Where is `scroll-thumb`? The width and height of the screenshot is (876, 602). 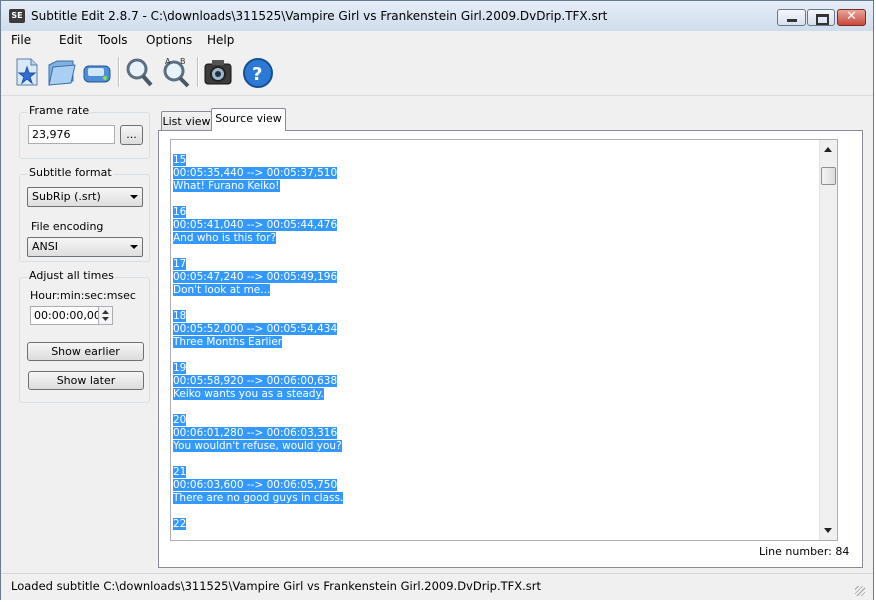 scroll-thumb is located at coordinates (828, 176).